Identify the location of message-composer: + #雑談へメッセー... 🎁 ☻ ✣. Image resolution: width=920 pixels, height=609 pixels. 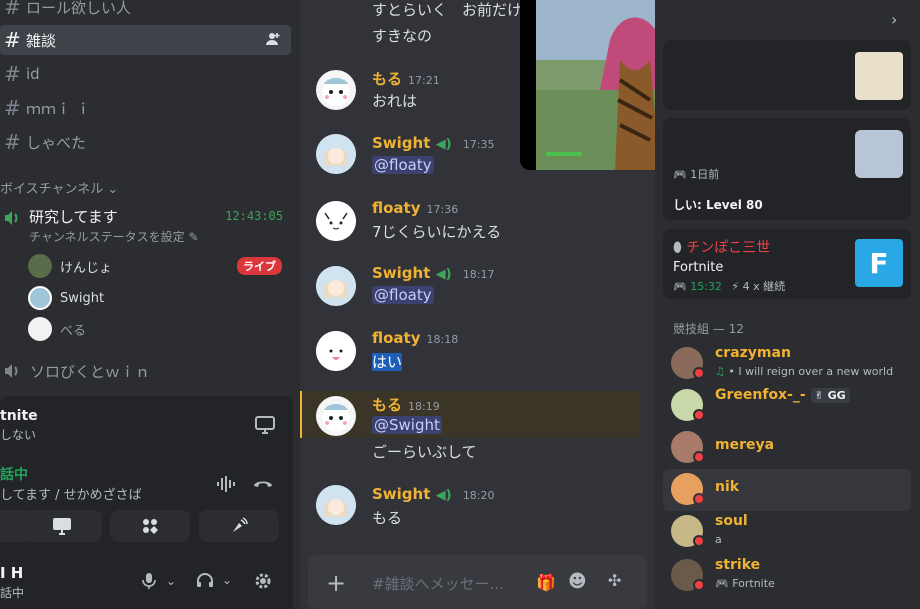
(477, 582).